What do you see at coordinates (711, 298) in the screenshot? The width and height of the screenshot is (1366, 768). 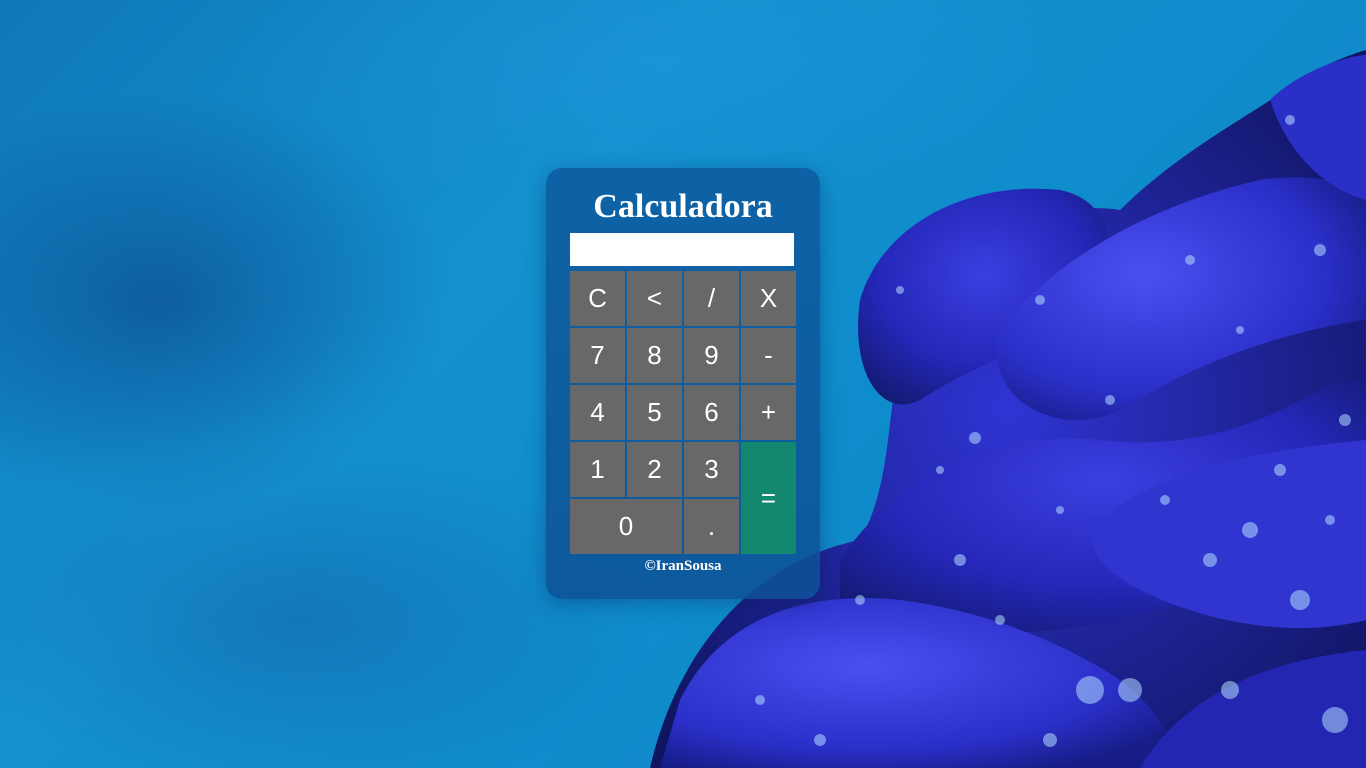 I see `divide-button: /` at bounding box center [711, 298].